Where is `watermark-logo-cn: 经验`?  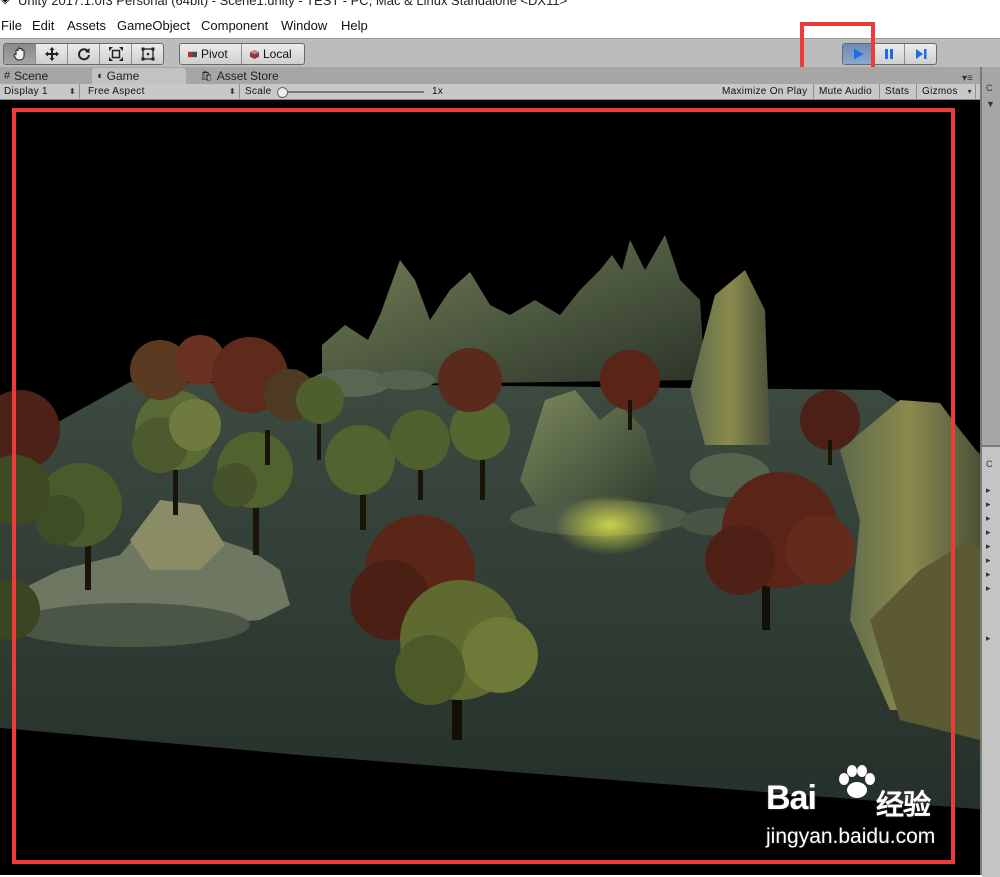
watermark-logo-cn: 经验 is located at coordinates (903, 804).